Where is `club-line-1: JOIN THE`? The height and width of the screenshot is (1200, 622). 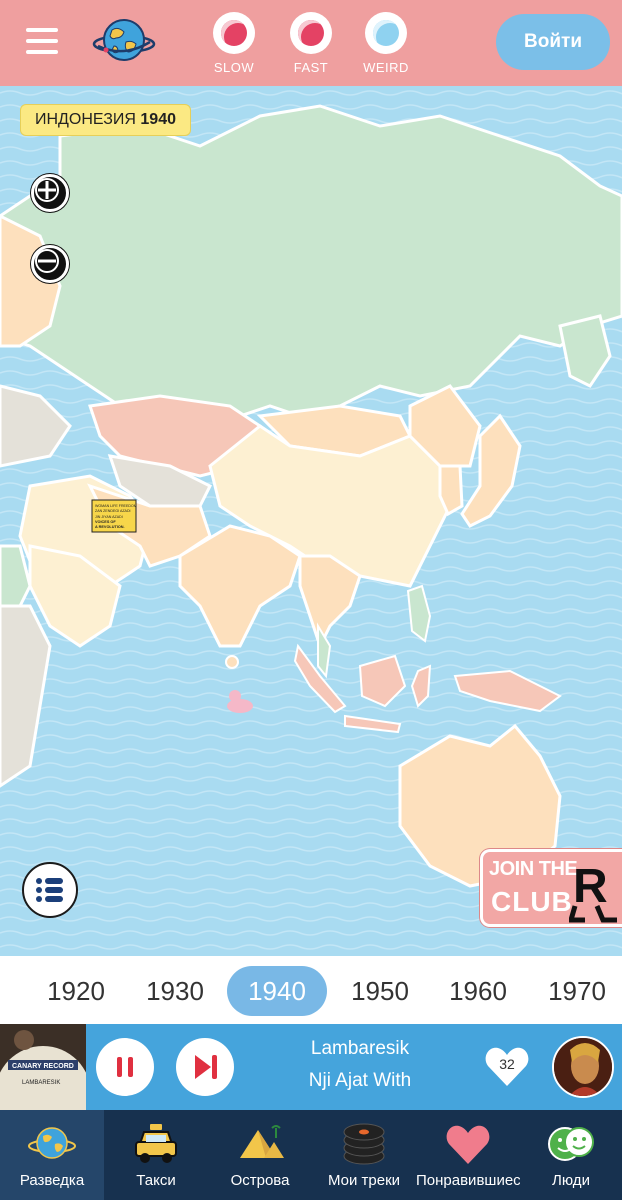
club-line-1: JOIN THE is located at coordinates (533, 869).